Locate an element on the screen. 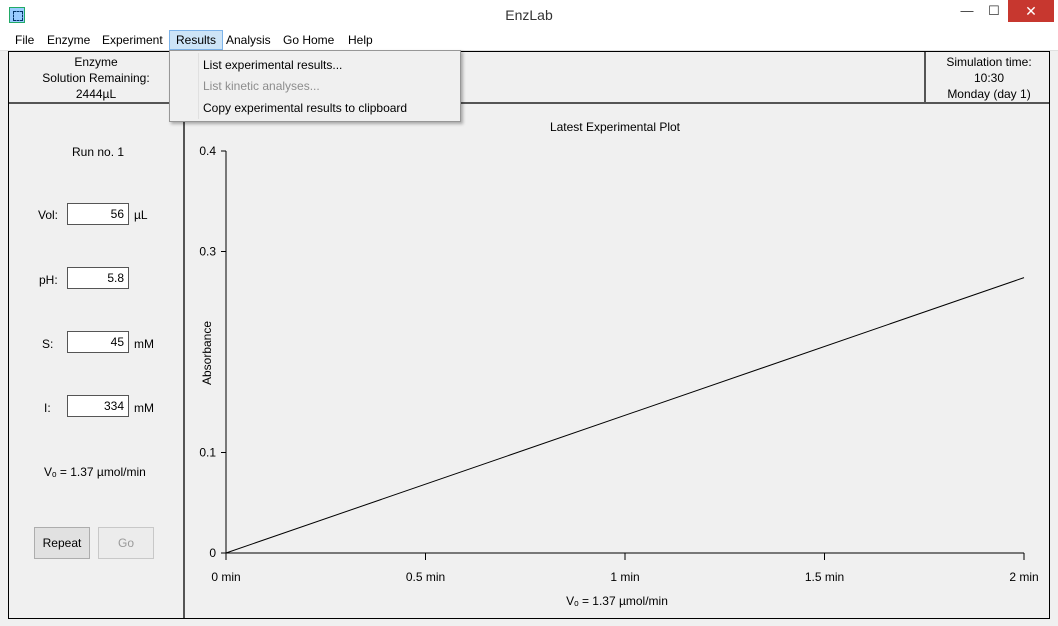 The height and width of the screenshot is (626, 1058). y-axis-label: Absorbance is located at coordinates (207, 353).